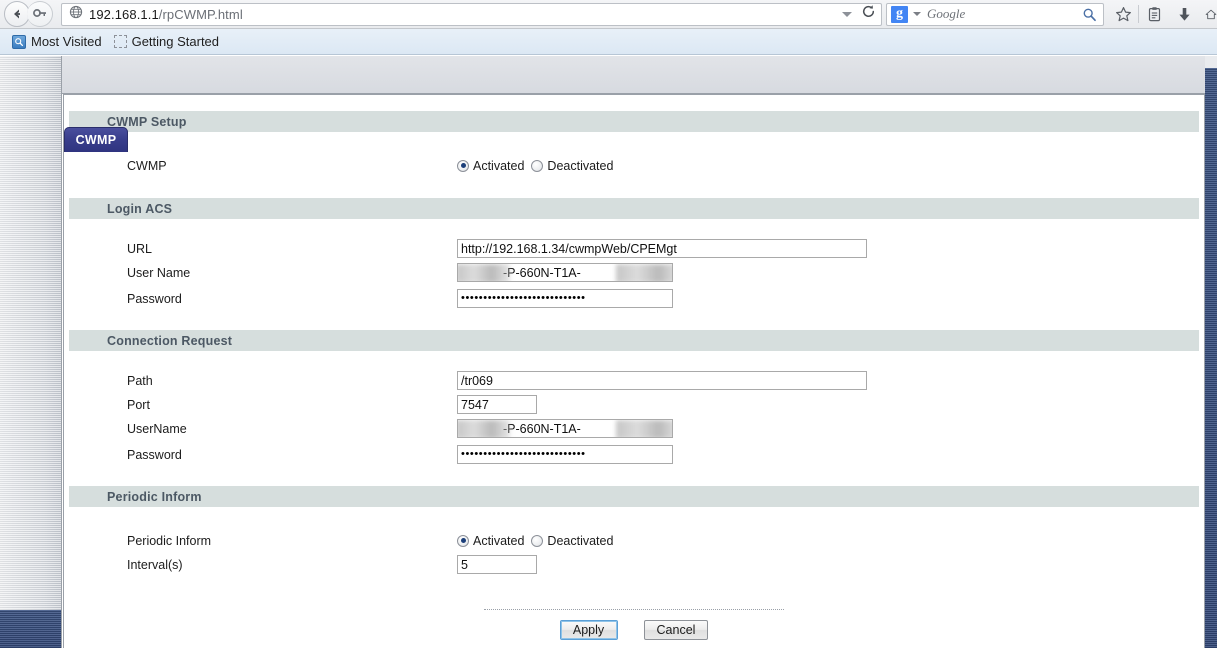  I want to click on row-periodic-inform: Periodic Inform Activated Deactivated, so click(634, 540).